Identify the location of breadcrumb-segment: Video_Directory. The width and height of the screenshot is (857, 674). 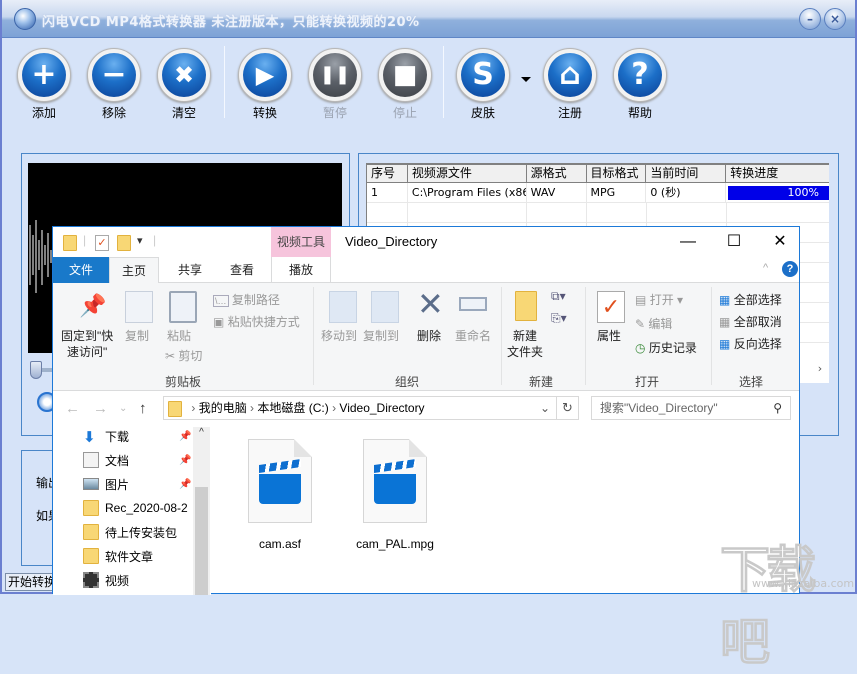
(381, 408).